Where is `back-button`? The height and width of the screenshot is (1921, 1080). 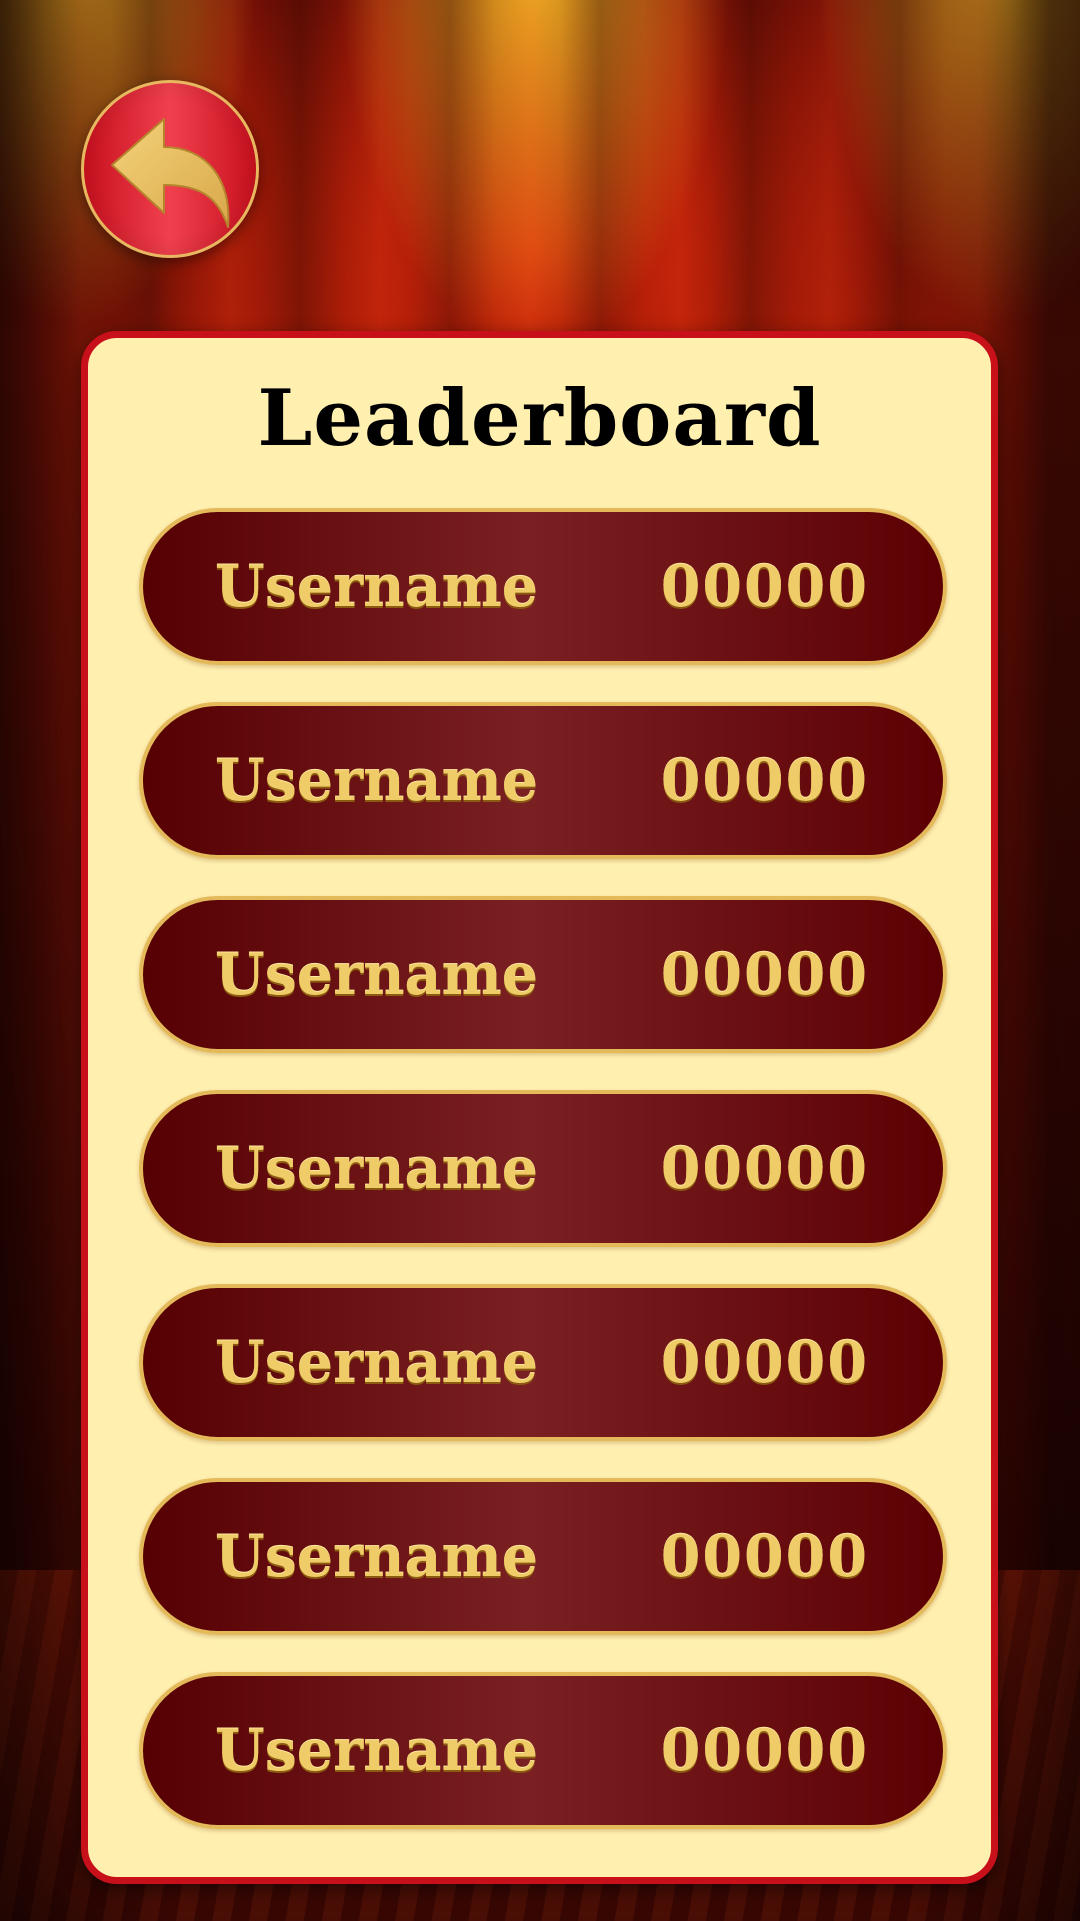 back-button is located at coordinates (170, 169).